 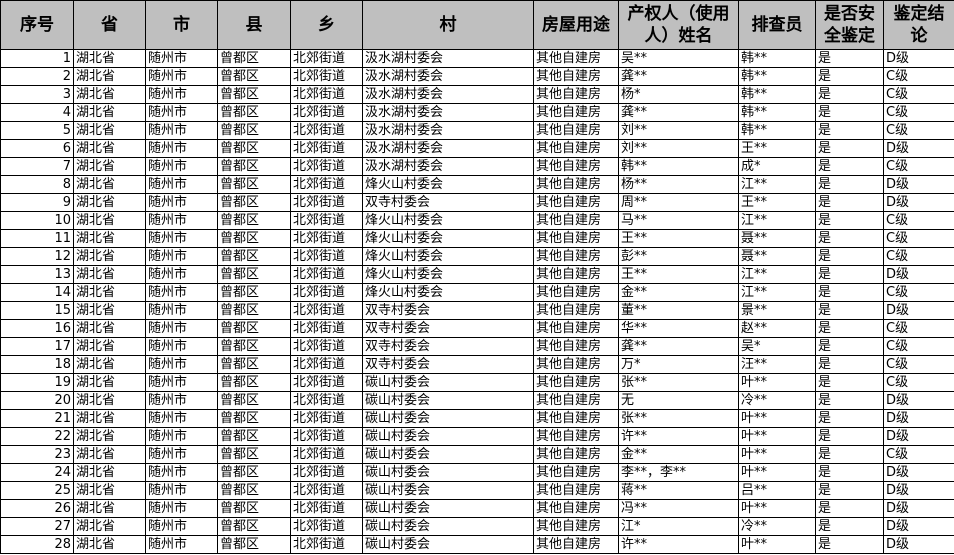 I want to click on cell-village: 双寺村委会, so click(x=448, y=202).